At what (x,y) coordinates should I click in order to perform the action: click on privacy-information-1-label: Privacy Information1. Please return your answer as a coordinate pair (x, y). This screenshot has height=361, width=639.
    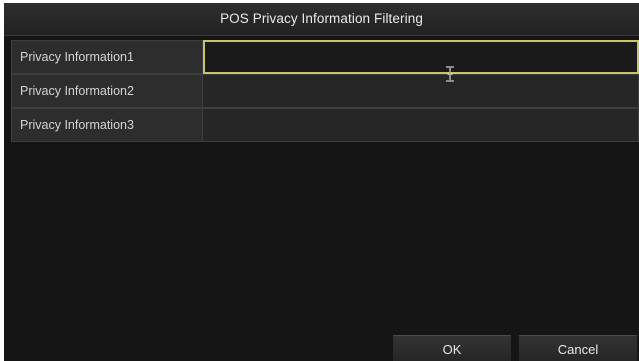
    Looking at the image, I should click on (107, 57).